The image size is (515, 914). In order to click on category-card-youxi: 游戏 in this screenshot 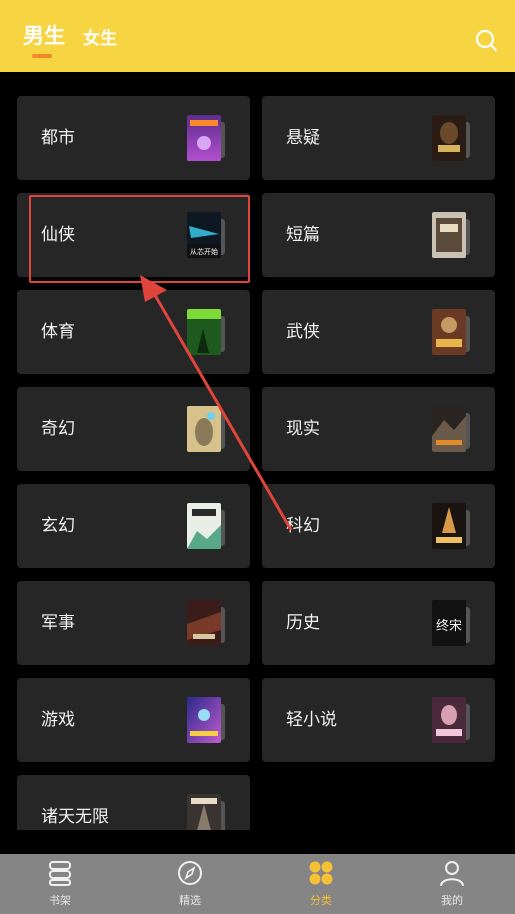, I will do `click(133, 720)`.